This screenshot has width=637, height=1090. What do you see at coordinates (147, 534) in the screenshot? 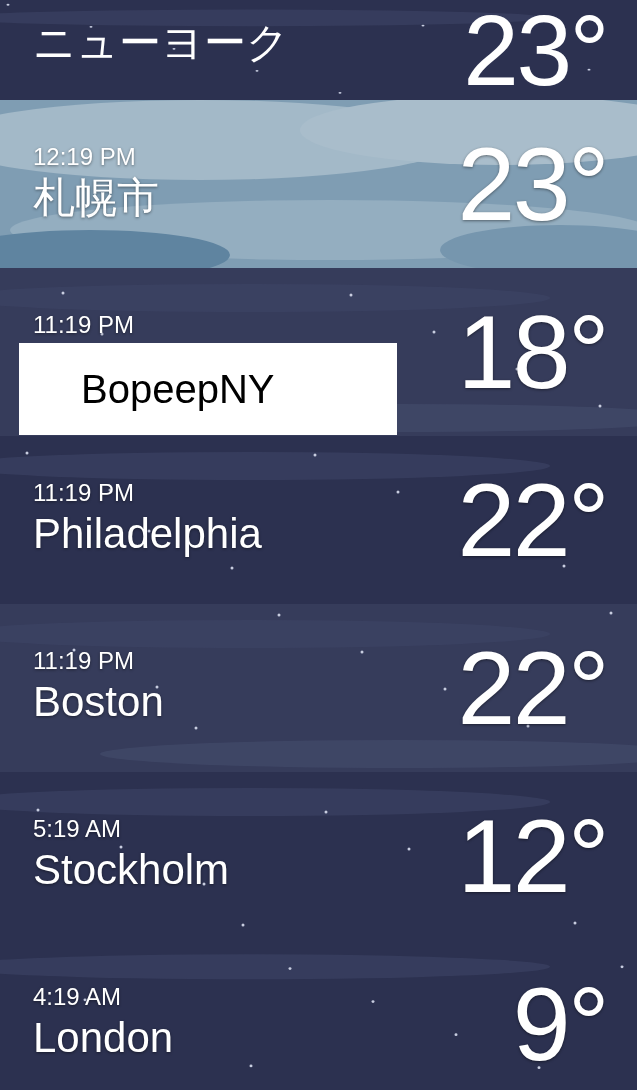
I see `city-name: Philadelphia` at bounding box center [147, 534].